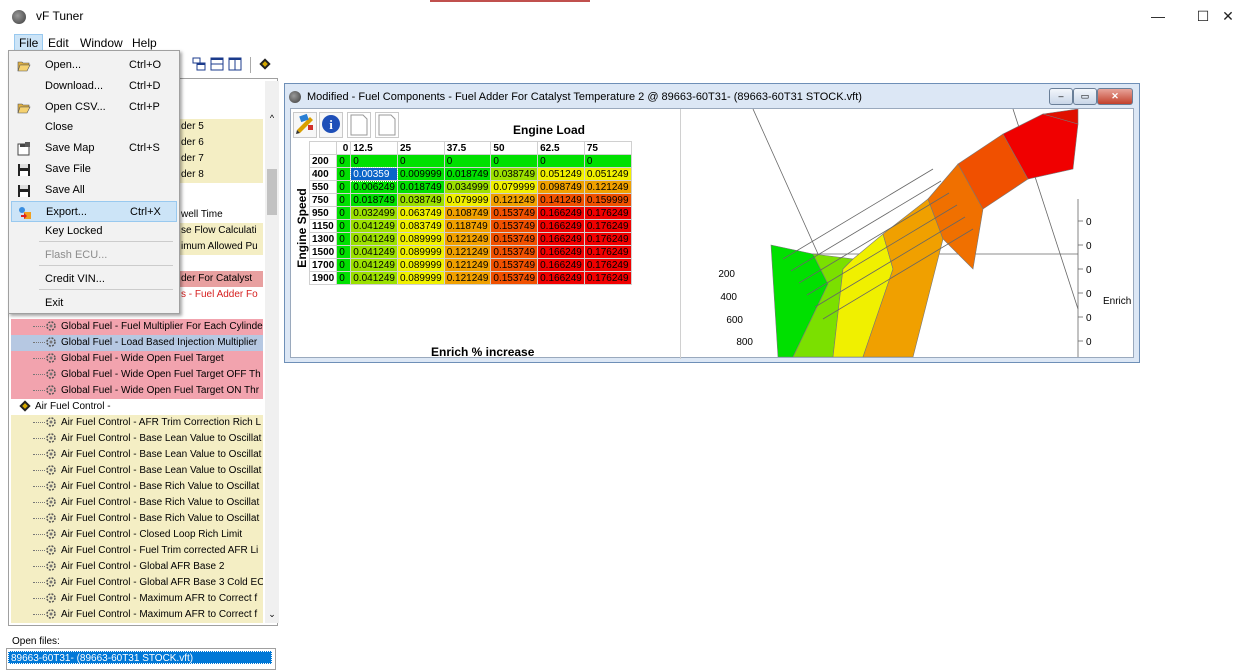 Image resolution: width=1251 pixels, height=670 pixels. What do you see at coordinates (420, 148) in the screenshot?
I see `column-header: 25` at bounding box center [420, 148].